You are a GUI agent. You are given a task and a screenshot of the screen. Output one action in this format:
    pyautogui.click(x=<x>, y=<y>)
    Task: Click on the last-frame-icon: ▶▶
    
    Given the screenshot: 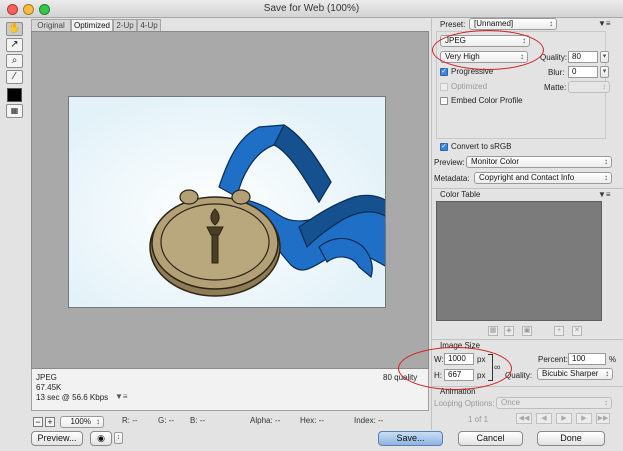 What is the action you would take?
    pyautogui.click(x=603, y=418)
    